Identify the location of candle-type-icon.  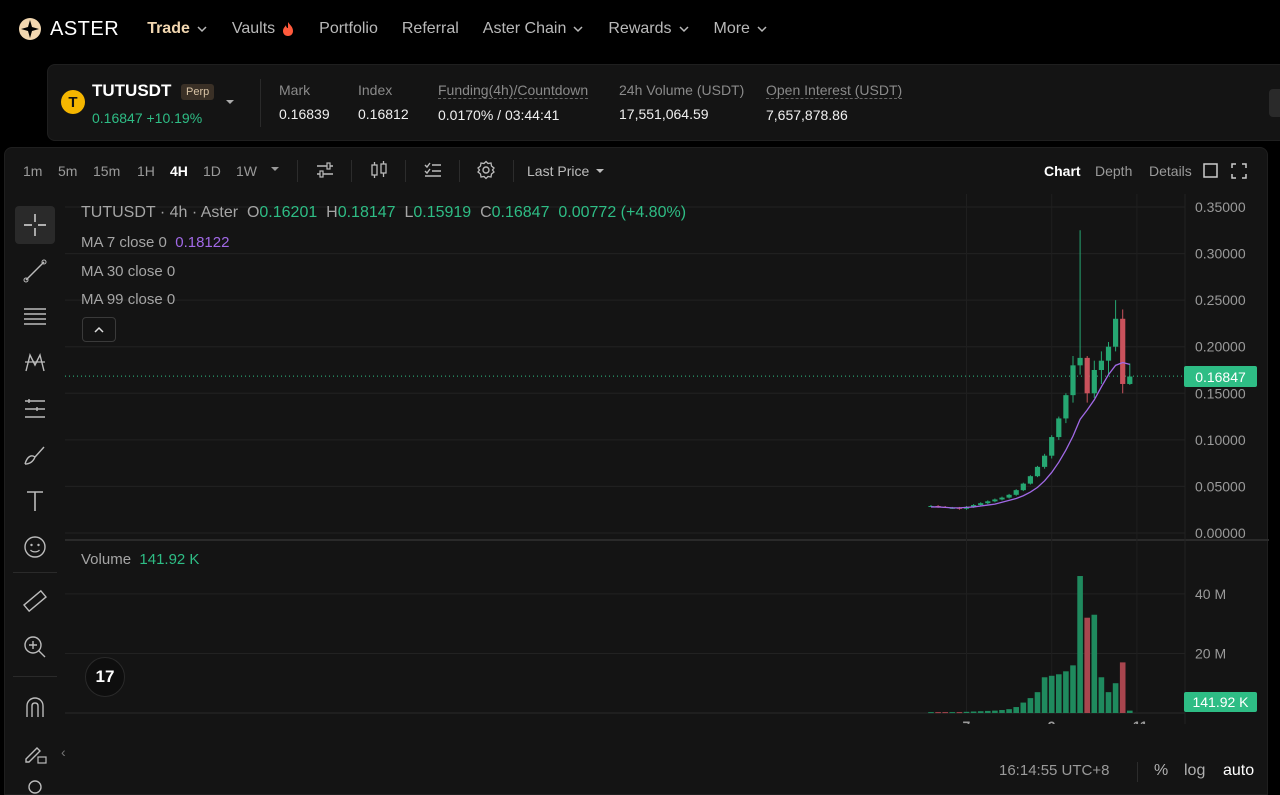
(379, 170).